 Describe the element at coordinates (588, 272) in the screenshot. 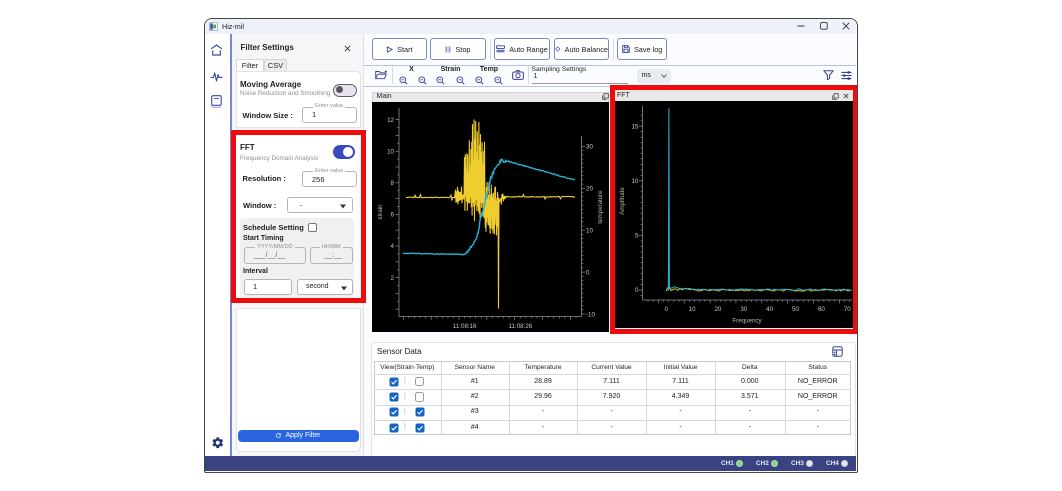

I see `svg-text: 0` at that location.